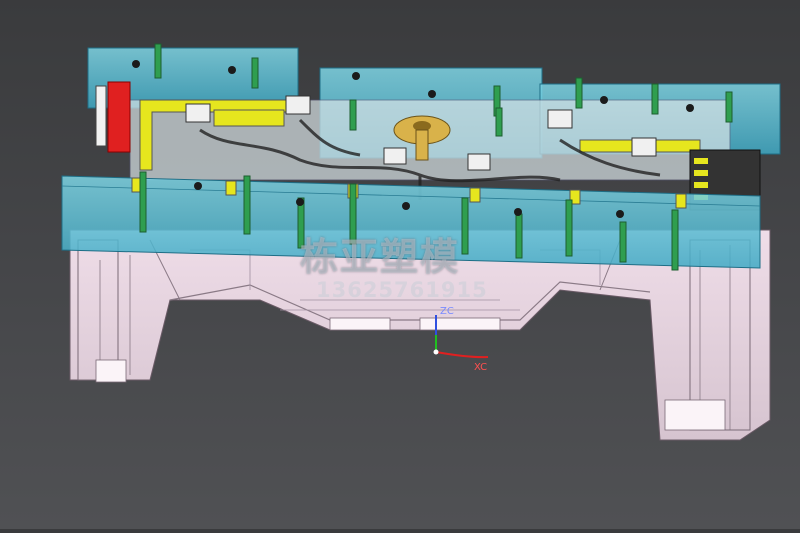  I want to click on zc-axis-label: ZC, so click(447, 311).